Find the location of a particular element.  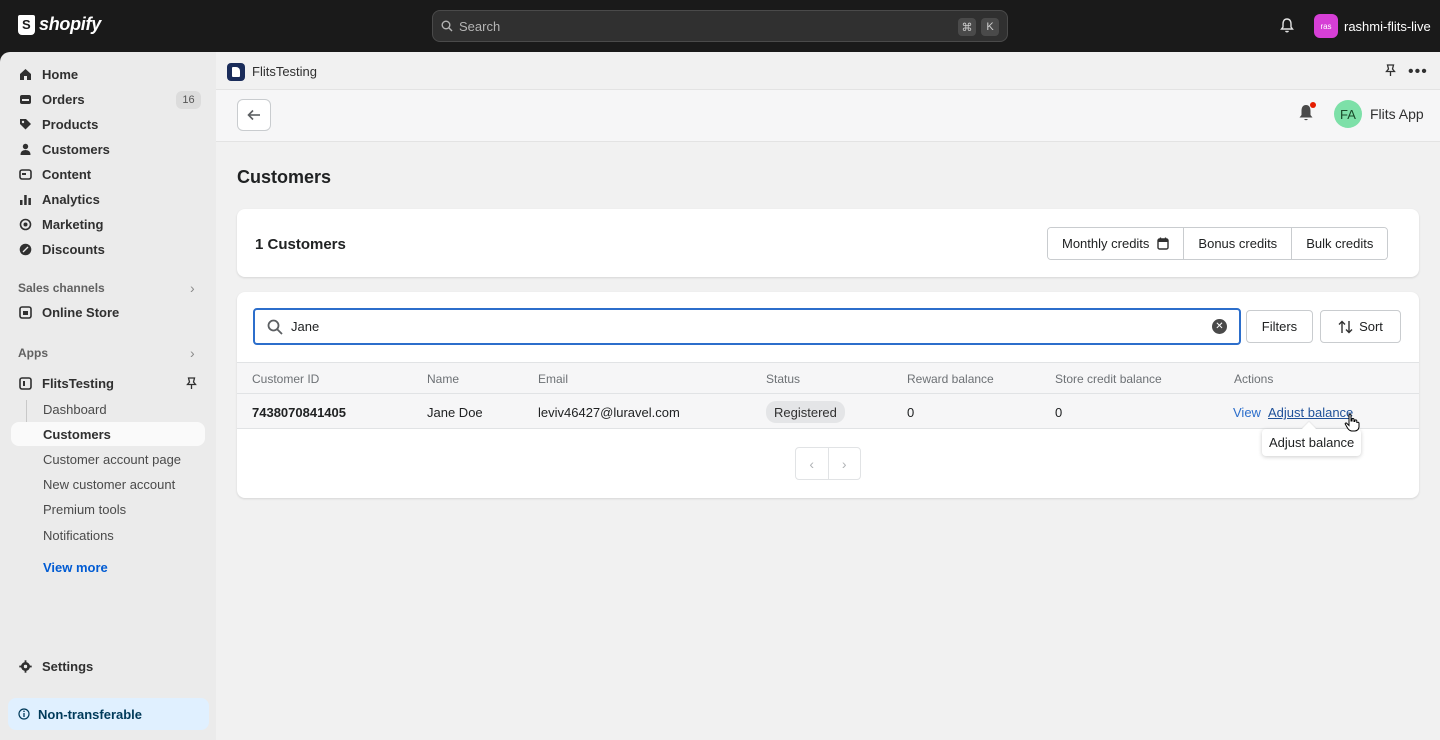

bar-chart-icon is located at coordinates (25, 199).